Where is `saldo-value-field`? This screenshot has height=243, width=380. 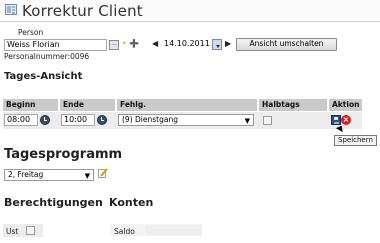 saldo-value-field is located at coordinates (173, 230).